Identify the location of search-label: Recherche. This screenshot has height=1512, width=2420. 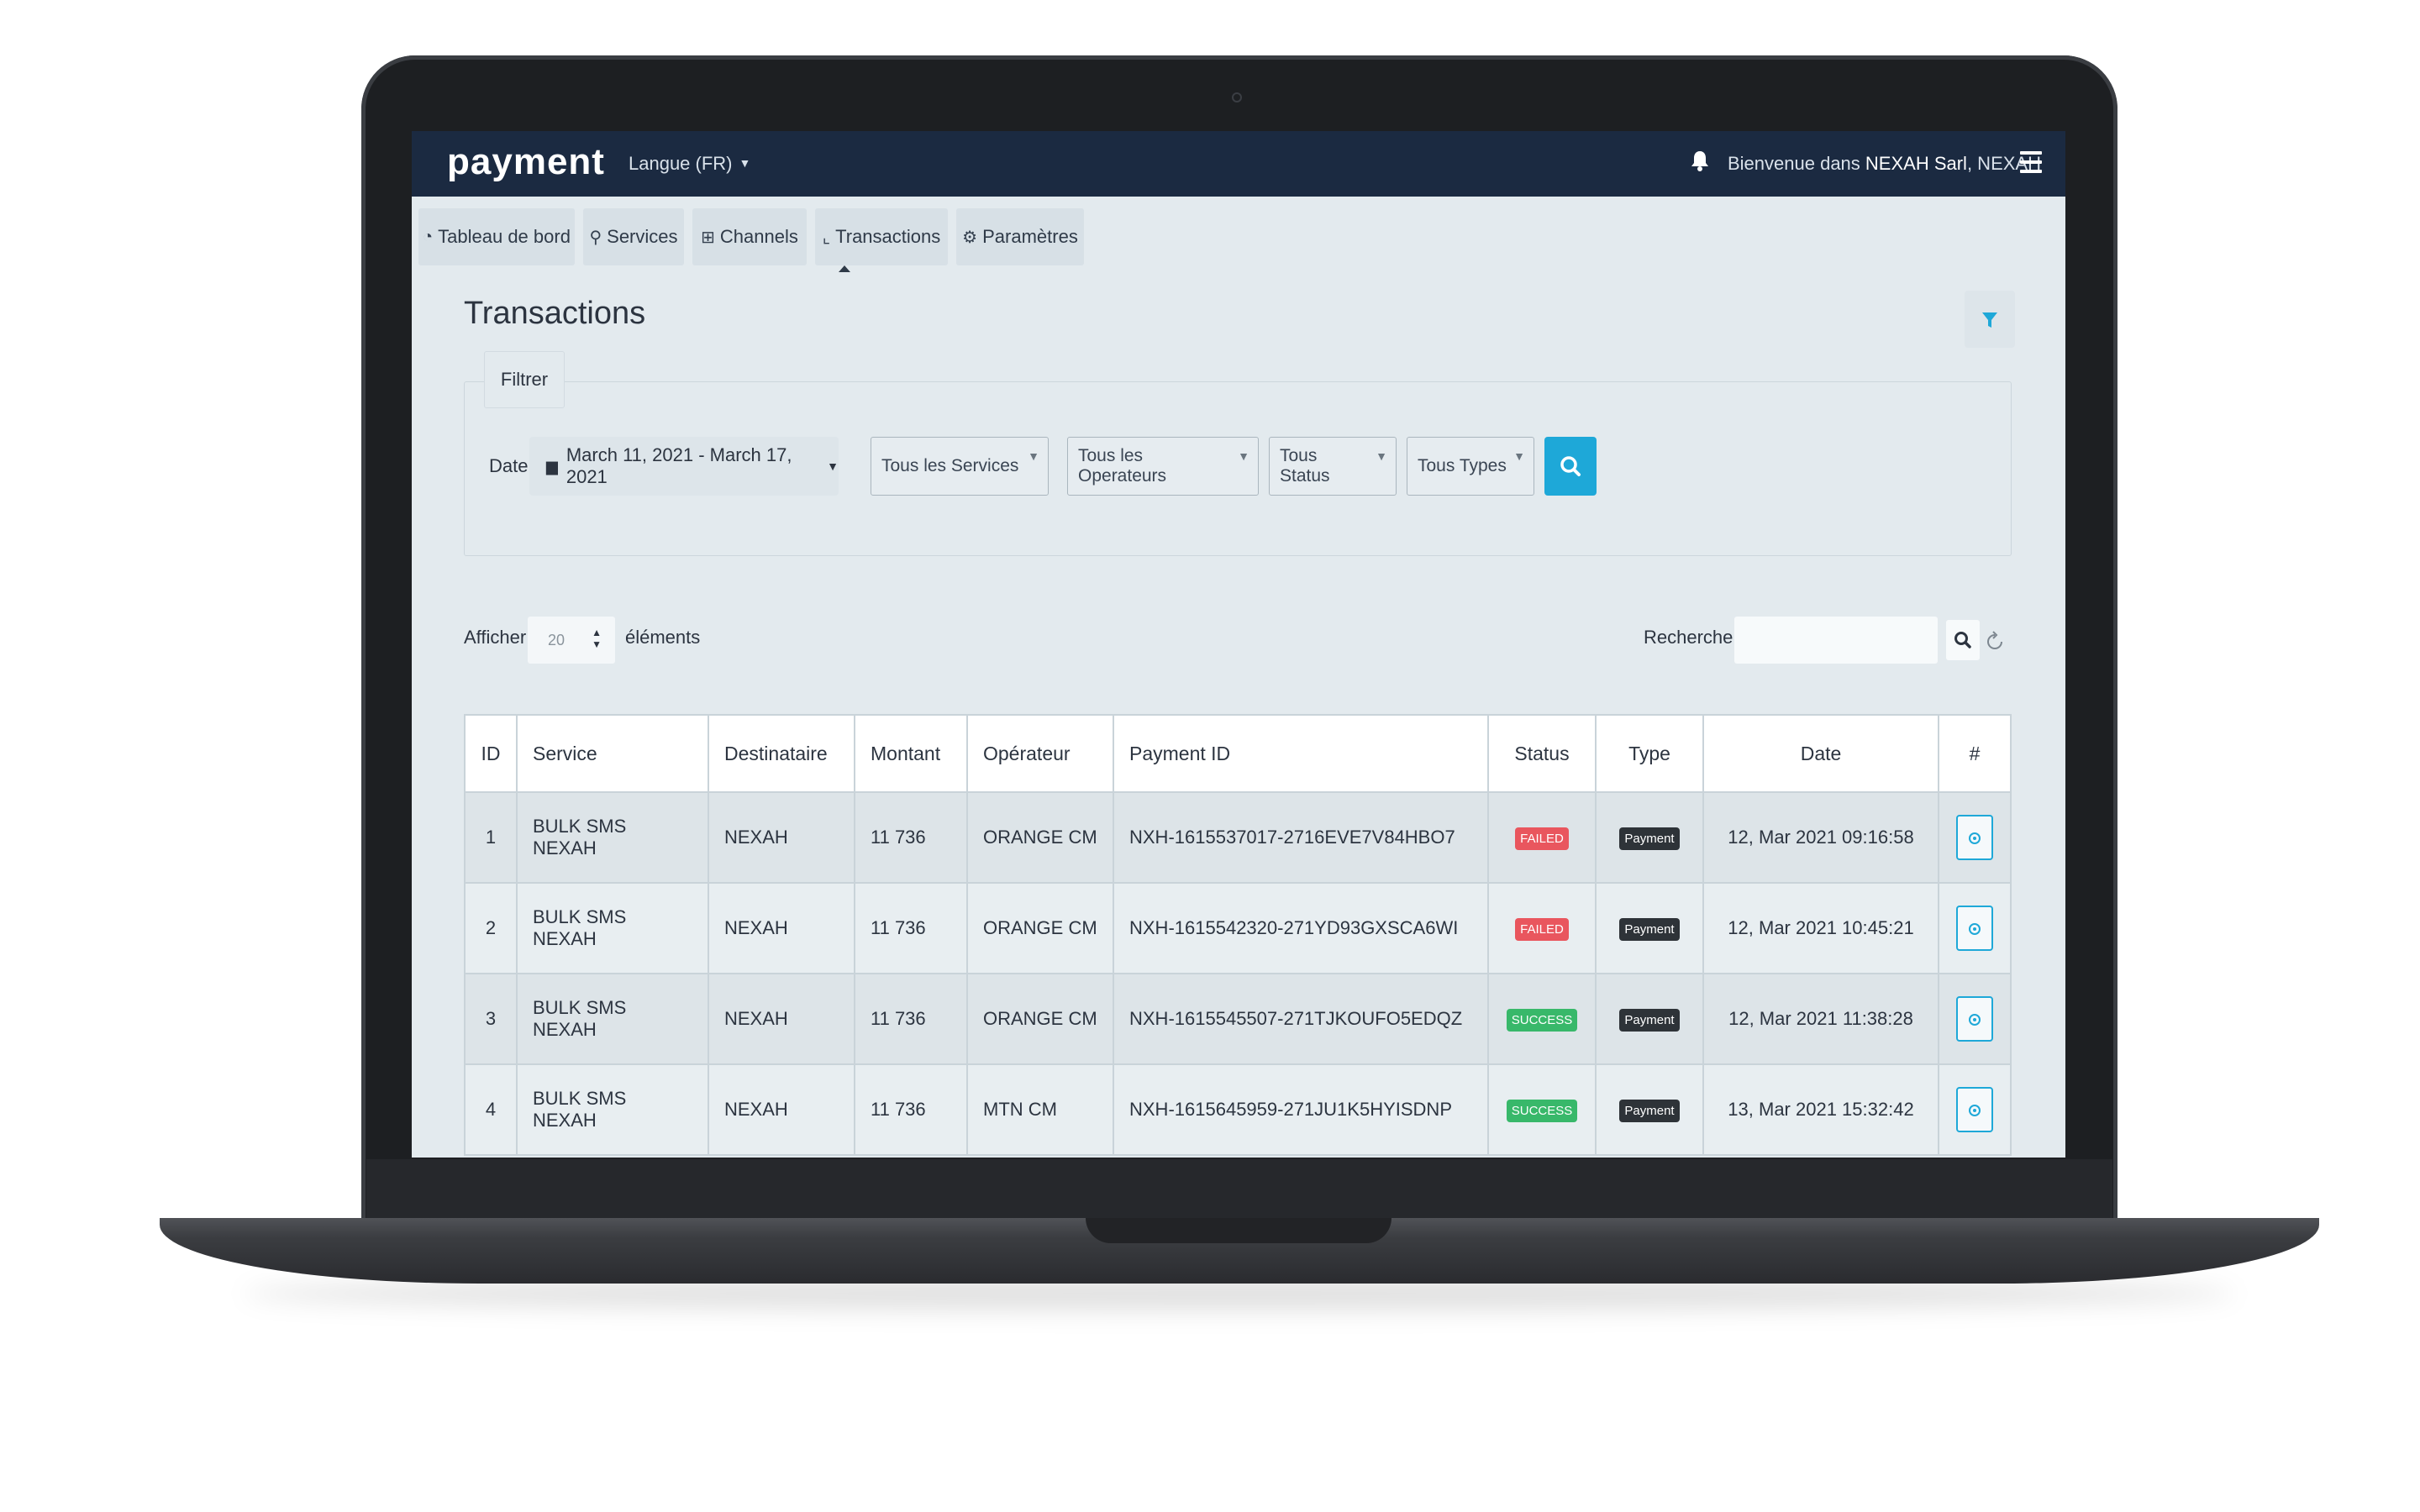
(1688, 637).